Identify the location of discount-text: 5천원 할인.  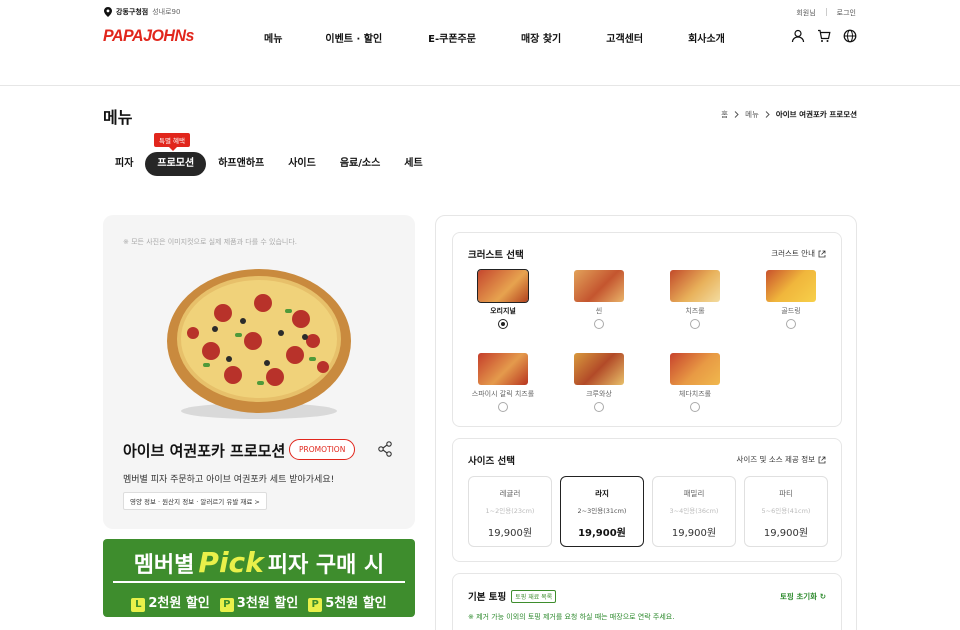
(356, 603).